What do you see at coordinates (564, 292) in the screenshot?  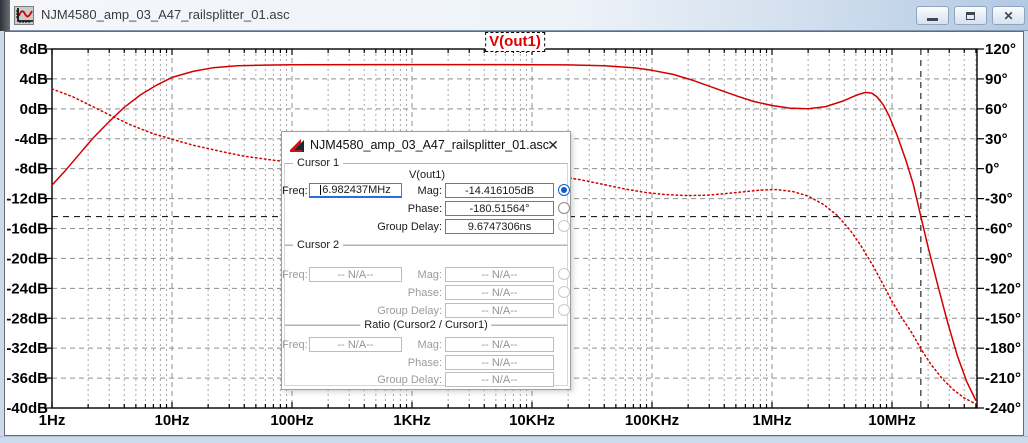 I see `cursor2-phase-radio` at bounding box center [564, 292].